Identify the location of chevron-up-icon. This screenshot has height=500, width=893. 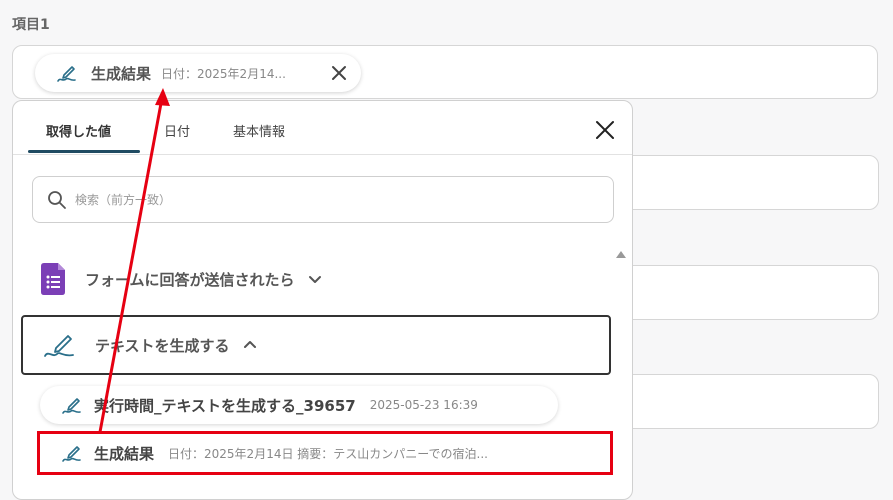
(250, 345).